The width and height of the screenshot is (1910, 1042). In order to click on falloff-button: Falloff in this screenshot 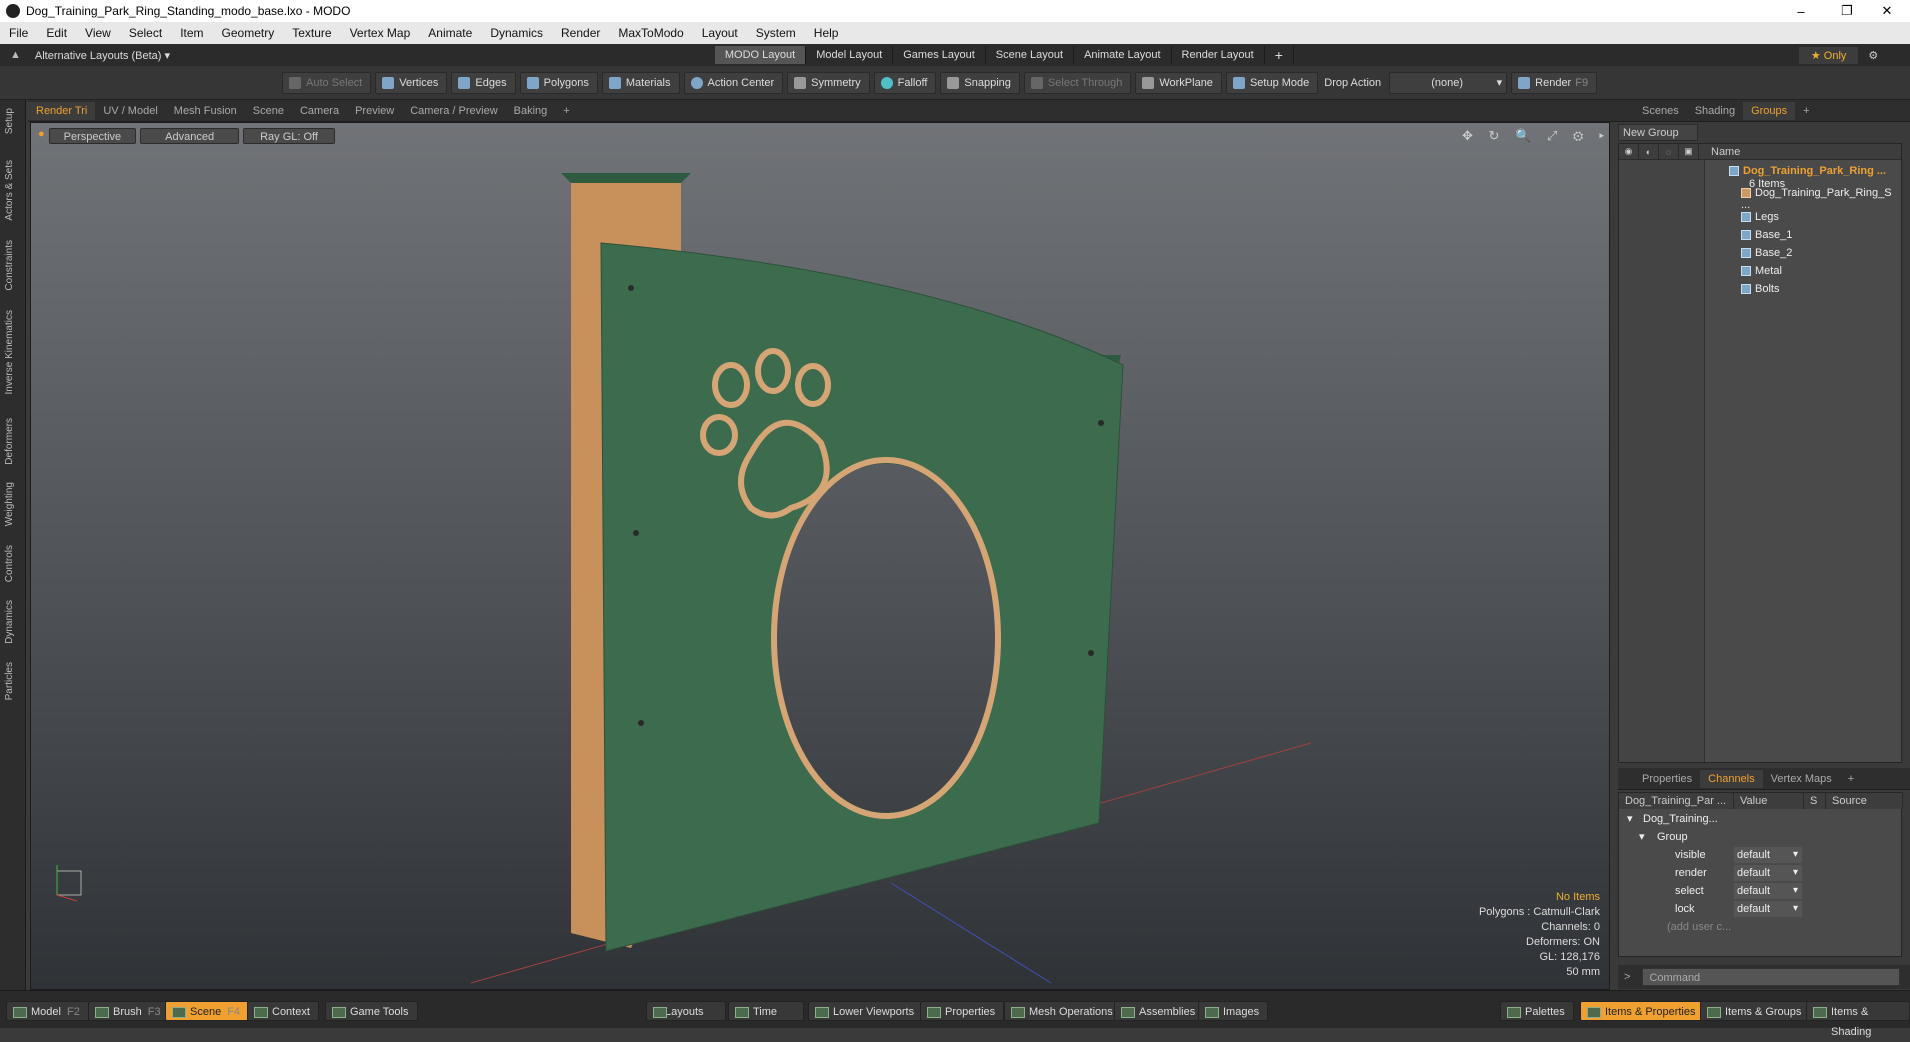, I will do `click(905, 82)`.